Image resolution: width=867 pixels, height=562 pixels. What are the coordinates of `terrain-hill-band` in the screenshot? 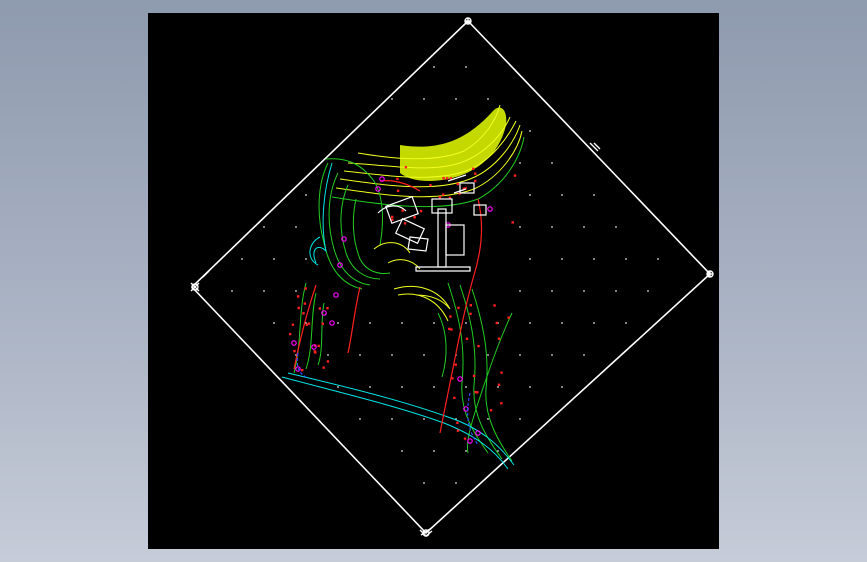 It's located at (425, 175).